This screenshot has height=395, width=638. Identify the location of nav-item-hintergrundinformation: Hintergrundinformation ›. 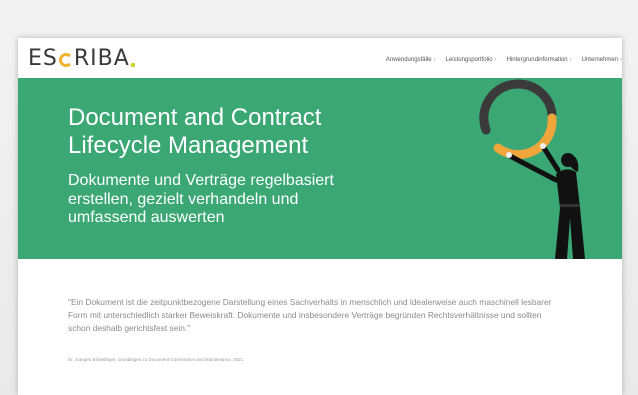
(539, 60).